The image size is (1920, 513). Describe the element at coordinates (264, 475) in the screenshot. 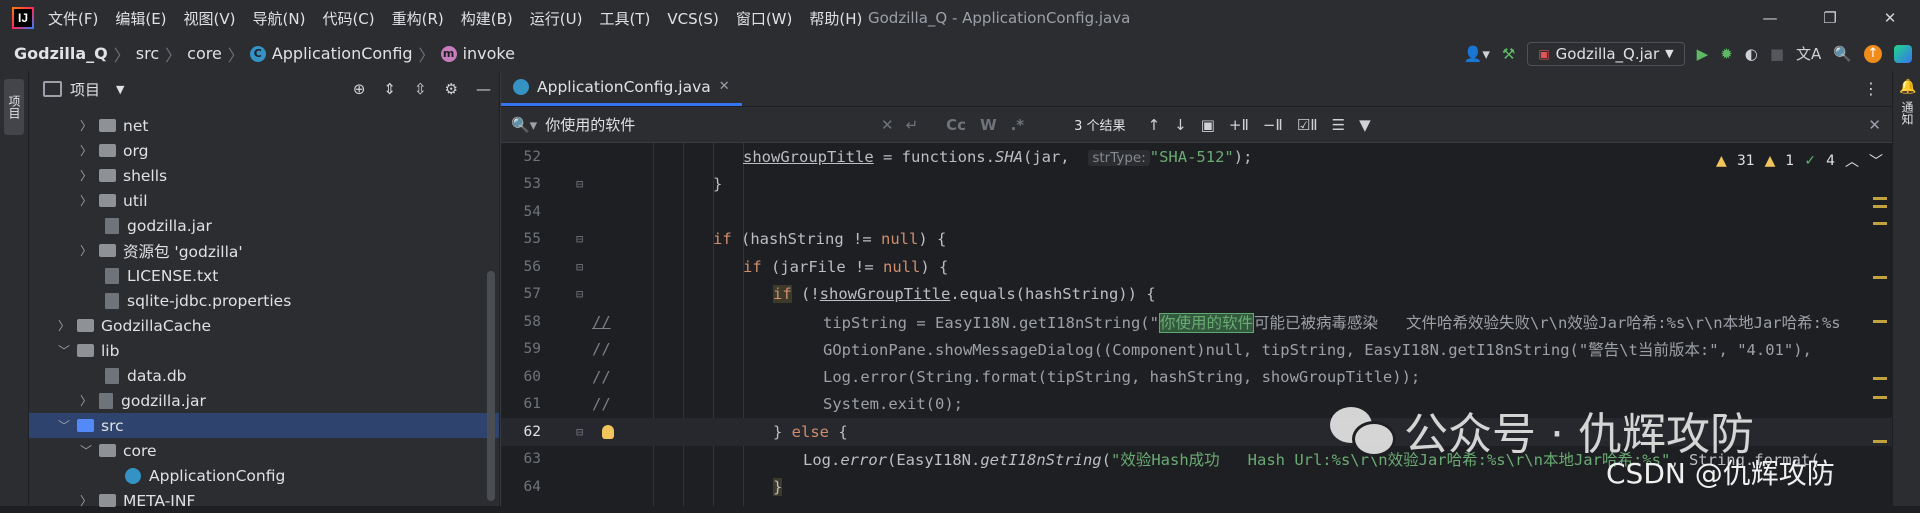

I see `tree-node: ApplicationConfig` at that location.